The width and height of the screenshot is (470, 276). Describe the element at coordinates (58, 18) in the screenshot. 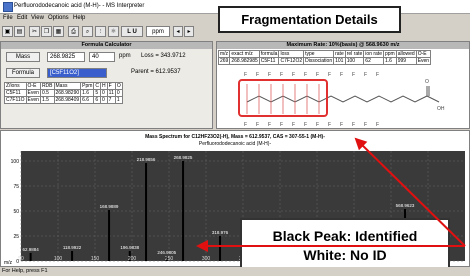

I see `menu-options: Options` at that location.